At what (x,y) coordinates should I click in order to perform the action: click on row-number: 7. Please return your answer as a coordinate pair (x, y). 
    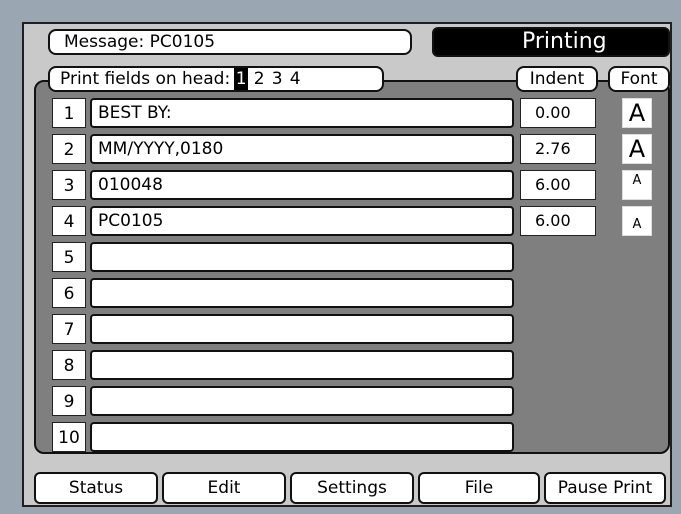
    Looking at the image, I should click on (69, 329).